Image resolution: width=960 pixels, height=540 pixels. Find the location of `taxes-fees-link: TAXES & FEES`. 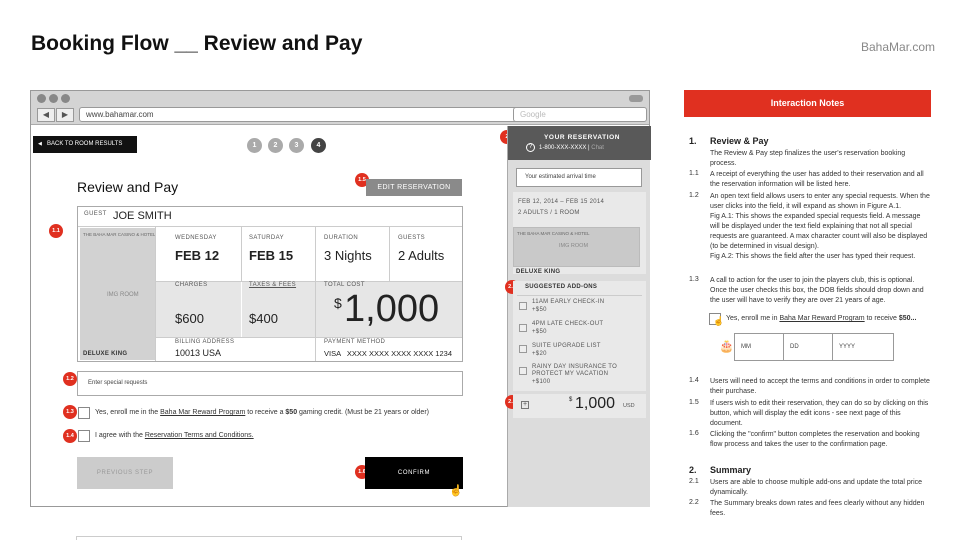

taxes-fees-link: TAXES & FEES is located at coordinates (272, 285).